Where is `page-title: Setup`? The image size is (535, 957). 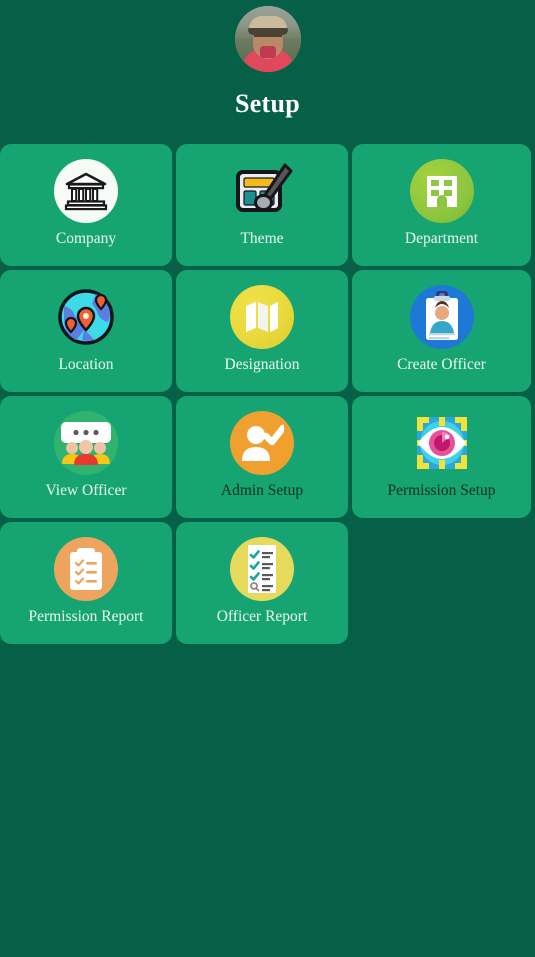
page-title: Setup is located at coordinates (267, 103).